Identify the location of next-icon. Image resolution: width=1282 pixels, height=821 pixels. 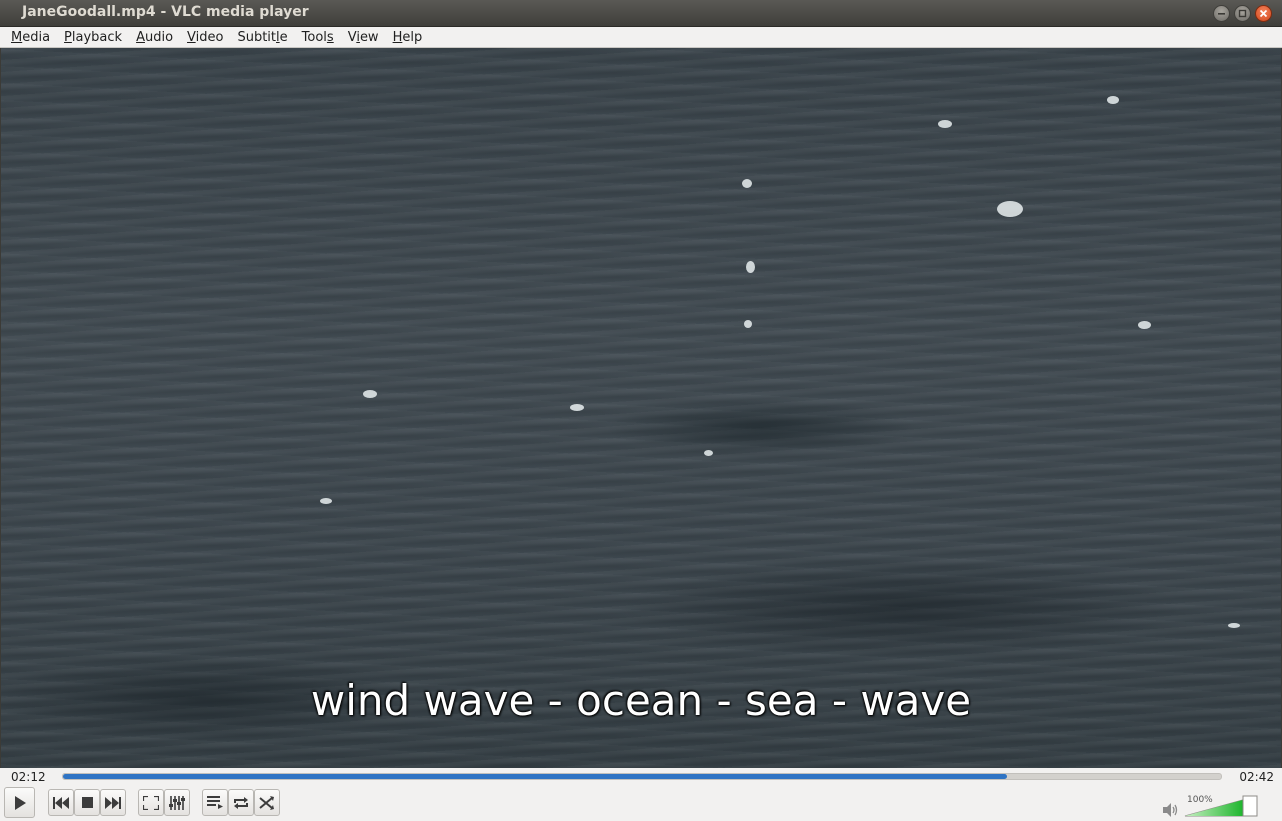
(113, 802).